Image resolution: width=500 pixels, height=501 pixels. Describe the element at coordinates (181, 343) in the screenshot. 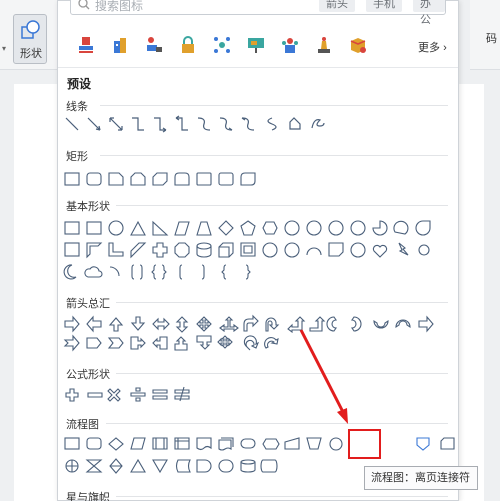

I see `shape-up-arrow-callout` at that location.